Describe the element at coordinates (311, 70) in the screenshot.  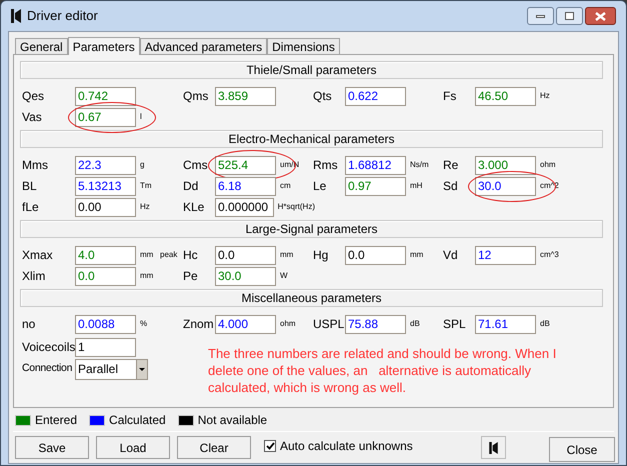
I see `section-header: Thiele/Small parameters` at that location.